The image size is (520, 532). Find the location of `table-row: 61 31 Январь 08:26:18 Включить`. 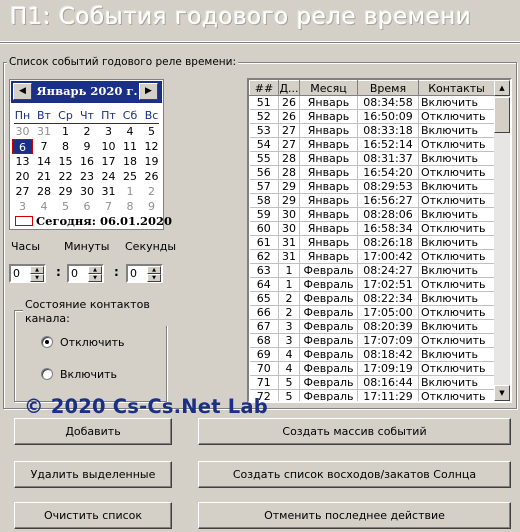

table-row: 61 31 Январь 08:26:18 Включить is located at coordinates (372, 242).